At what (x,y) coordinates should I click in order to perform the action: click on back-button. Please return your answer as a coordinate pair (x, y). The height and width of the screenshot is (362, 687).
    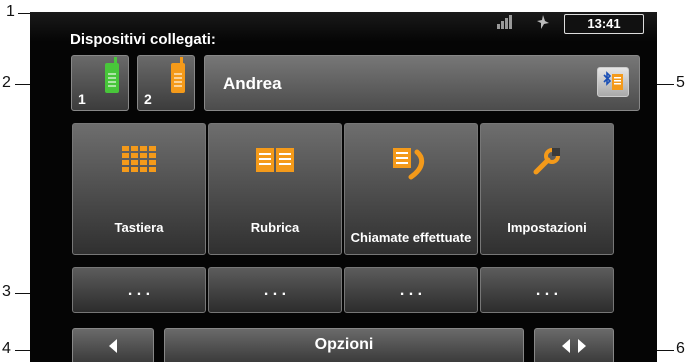
    Looking at the image, I should click on (113, 345).